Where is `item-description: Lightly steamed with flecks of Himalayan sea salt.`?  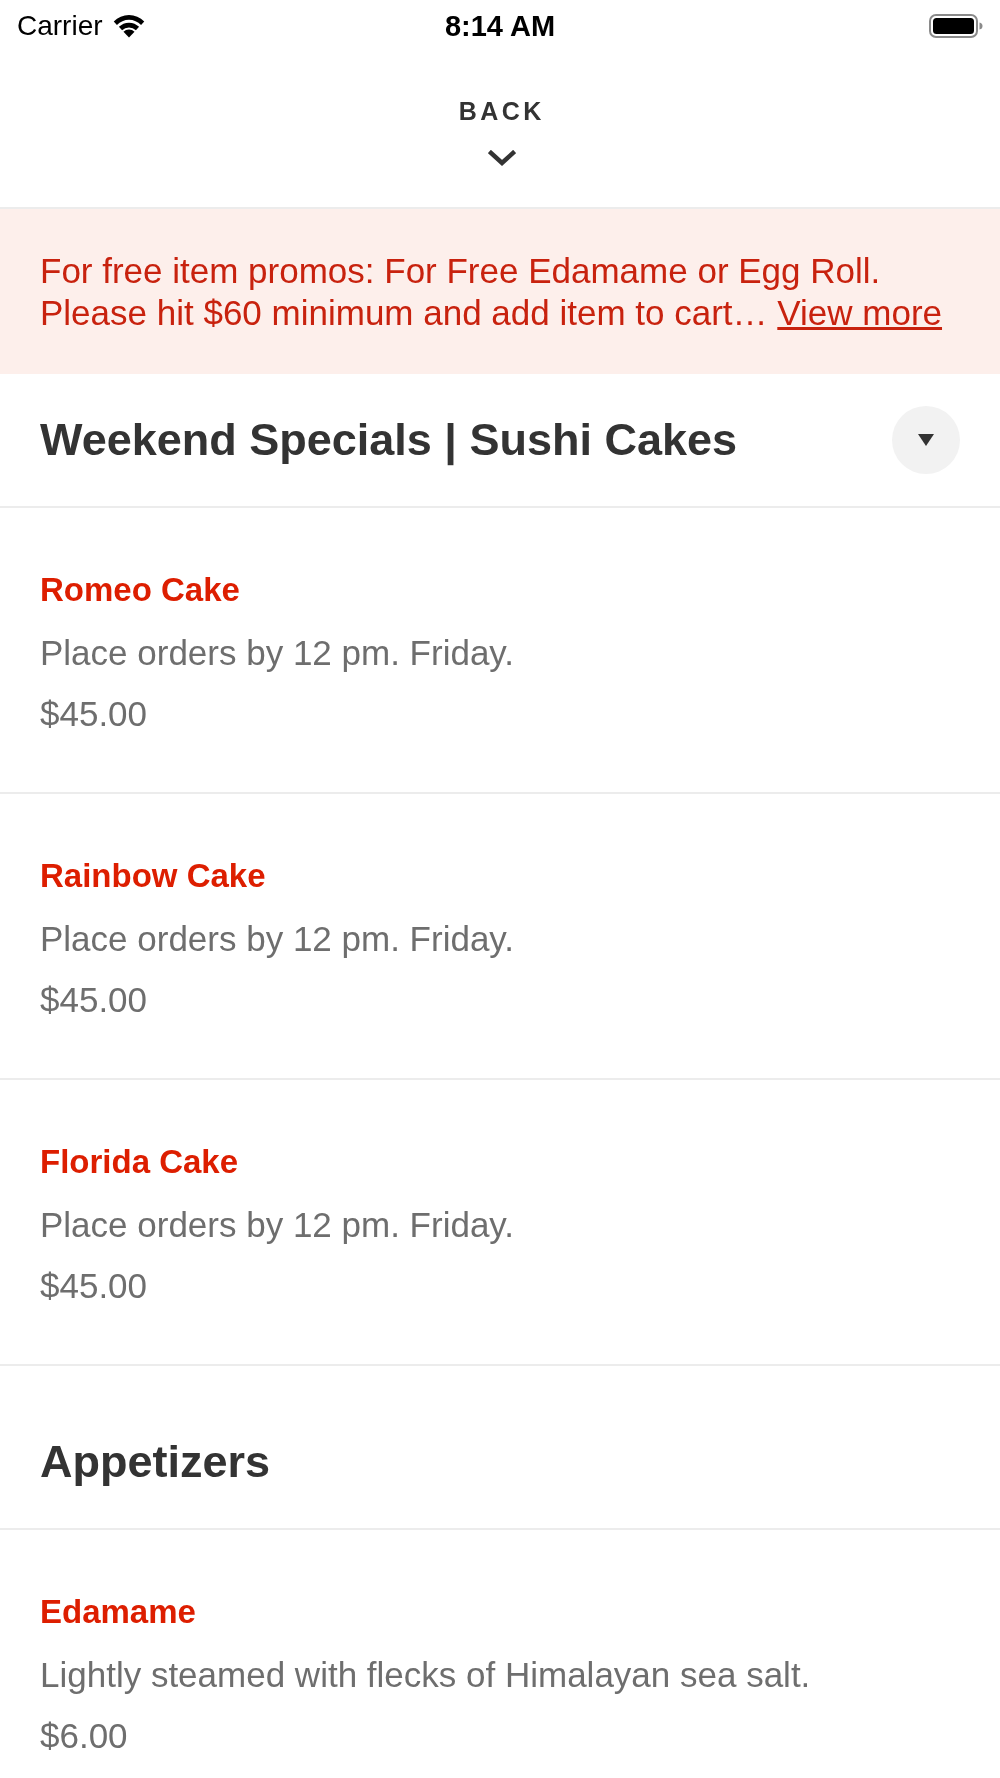 item-description: Lightly steamed with flecks of Himalayan sea salt. is located at coordinates (425, 1674).